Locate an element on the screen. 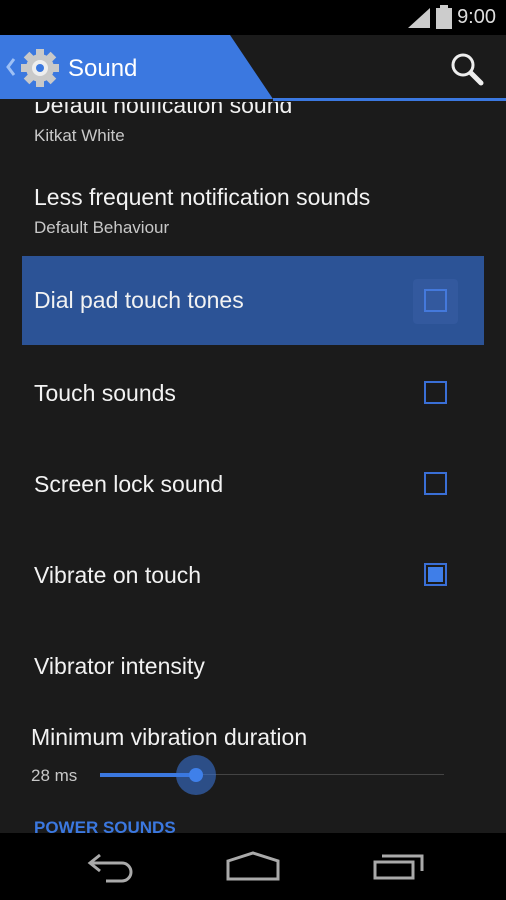 This screenshot has width=506, height=900. recents-icon is located at coordinates (399, 867).